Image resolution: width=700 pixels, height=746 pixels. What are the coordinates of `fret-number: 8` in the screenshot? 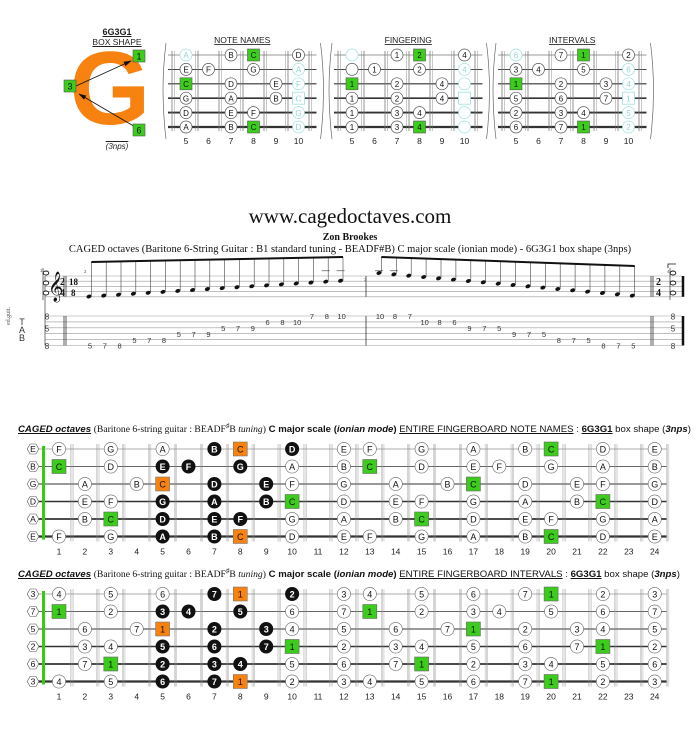 It's located at (240, 697).